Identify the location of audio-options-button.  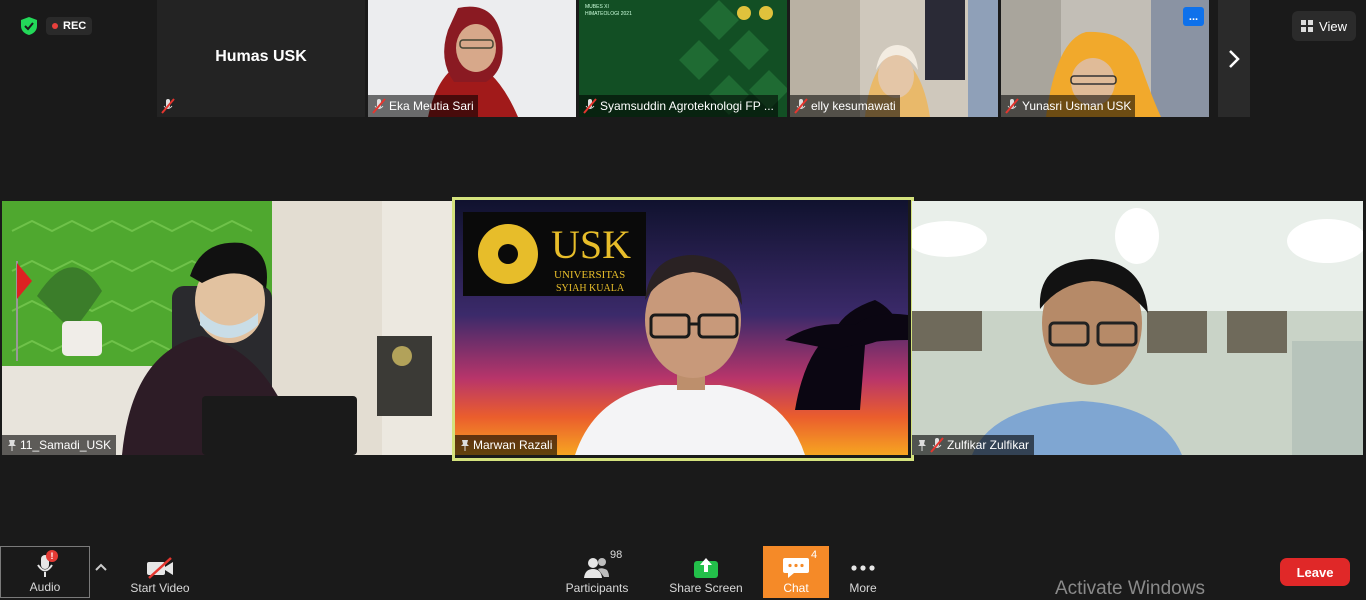
(103, 570).